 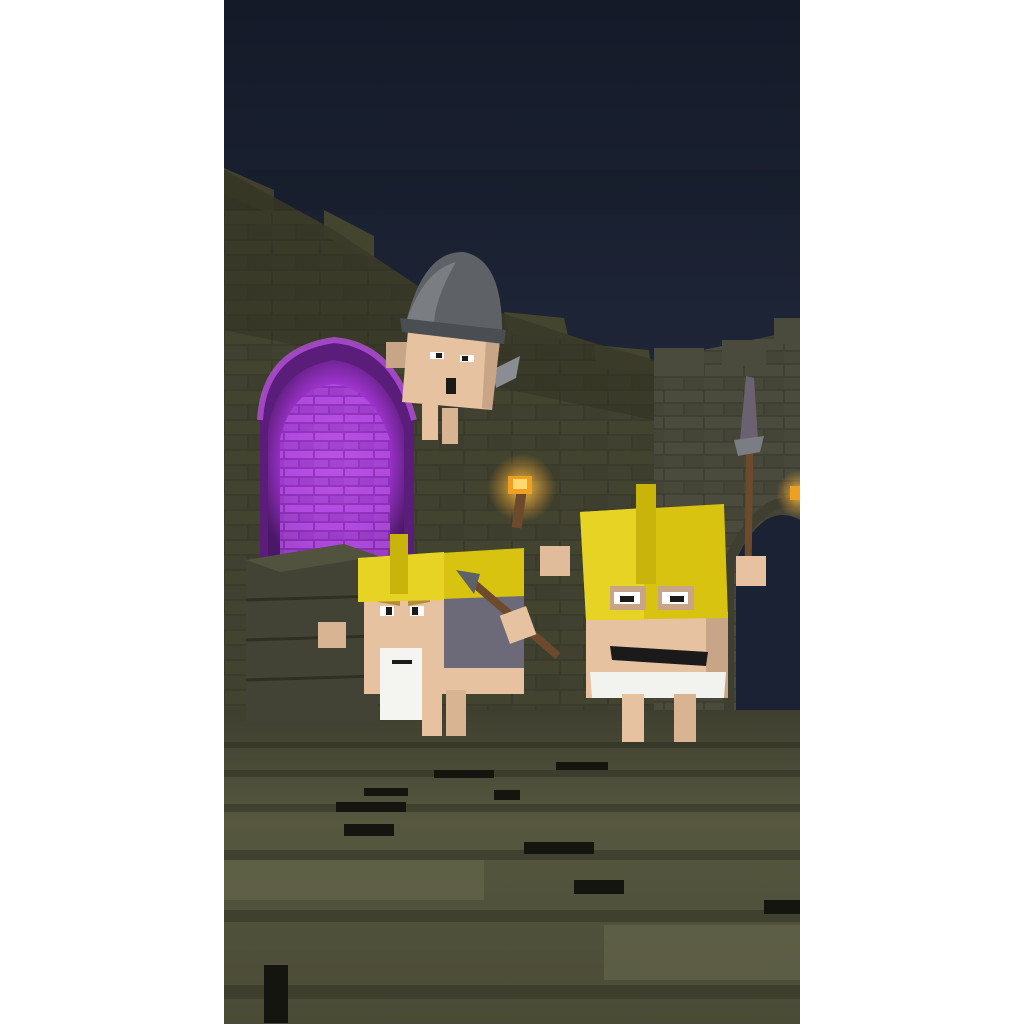 What do you see at coordinates (332, 635) in the screenshot?
I see `floating-hand-left` at bounding box center [332, 635].